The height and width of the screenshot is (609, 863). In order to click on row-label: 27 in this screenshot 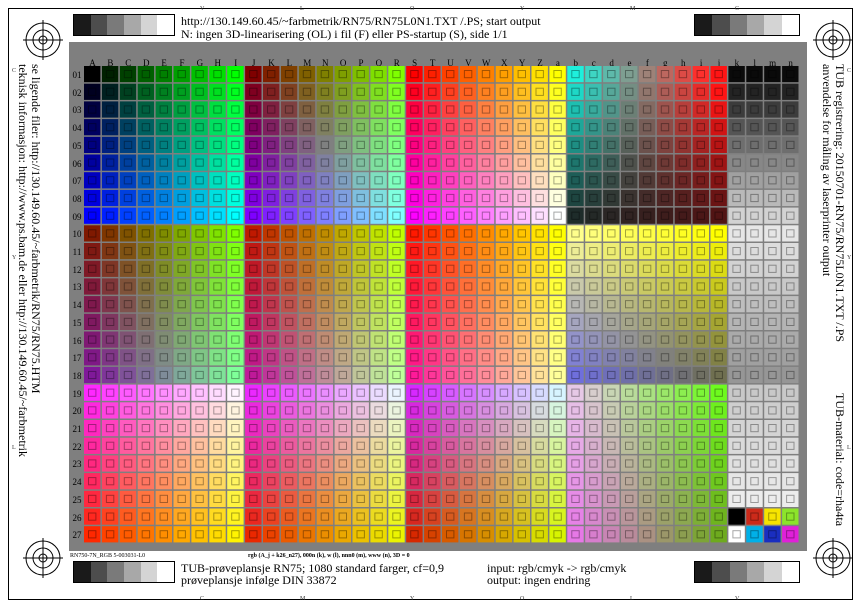, I will do `click(77, 535)`.